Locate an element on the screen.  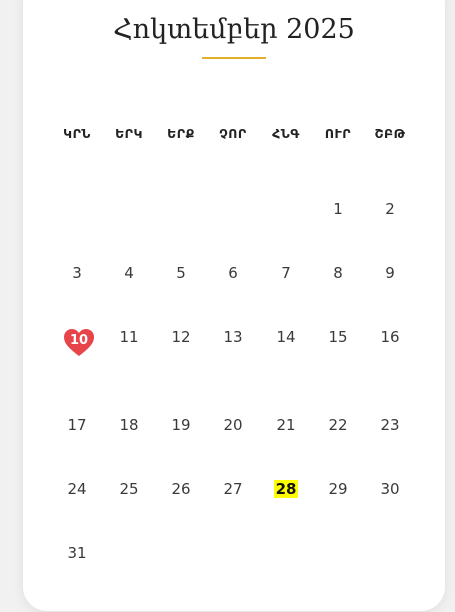
day-number: 23 is located at coordinates (390, 425).